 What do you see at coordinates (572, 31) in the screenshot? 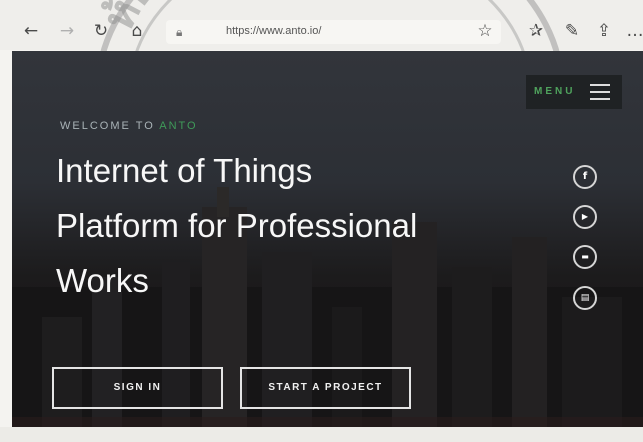
I see `pen-icon: ✎` at bounding box center [572, 31].